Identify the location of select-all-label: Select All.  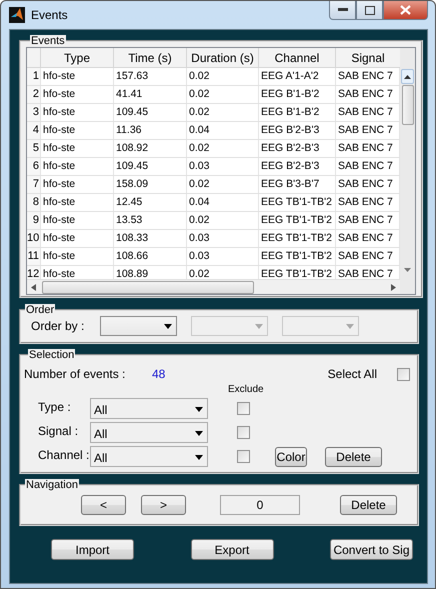
(352, 374).